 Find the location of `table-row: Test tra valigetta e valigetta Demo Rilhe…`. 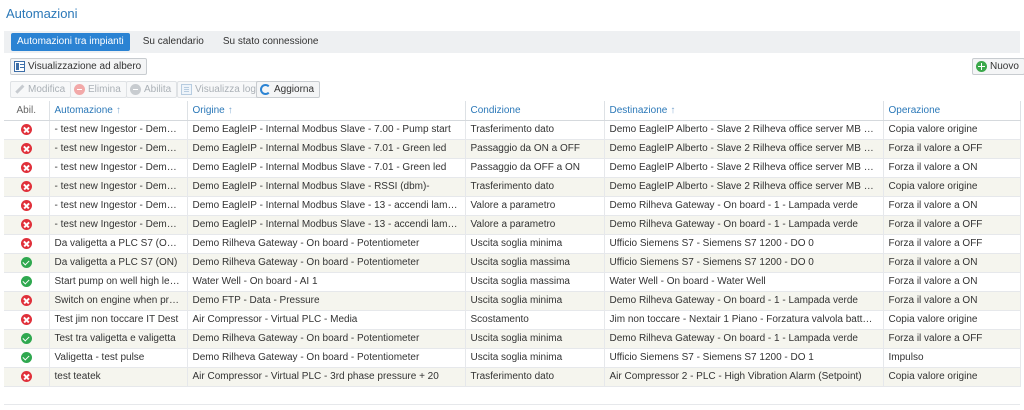

table-row: Test tra valigetta e valigetta Demo Rilhe… is located at coordinates (512, 339).